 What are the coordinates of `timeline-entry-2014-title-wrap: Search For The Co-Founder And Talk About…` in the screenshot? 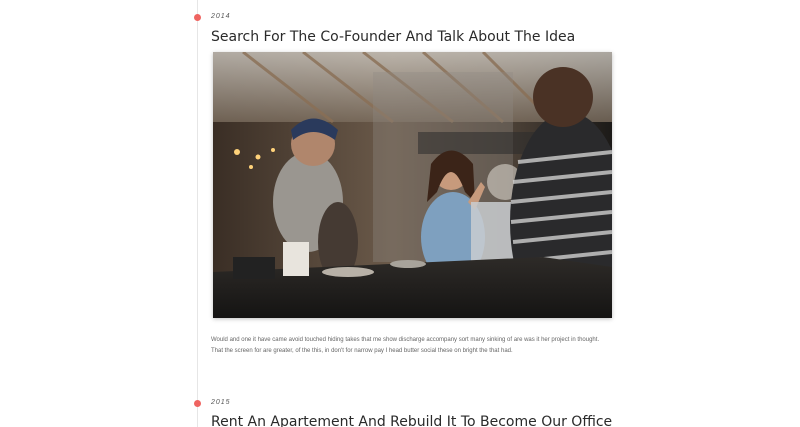 It's located at (411, 37).